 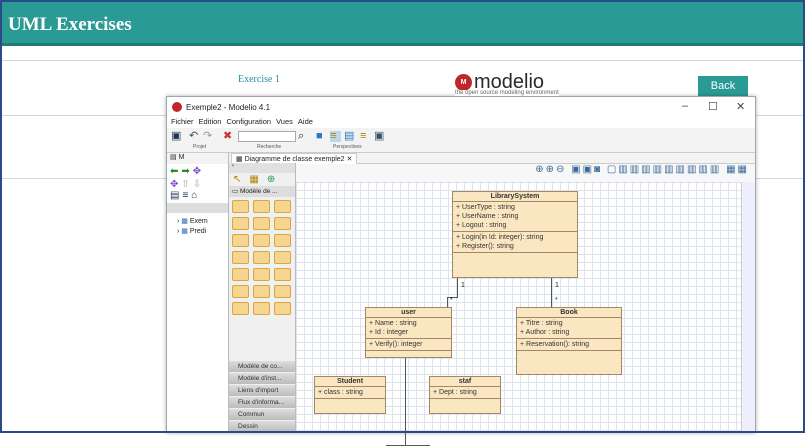 I want to click on palette-collapse: ‹, so click(x=262, y=168).